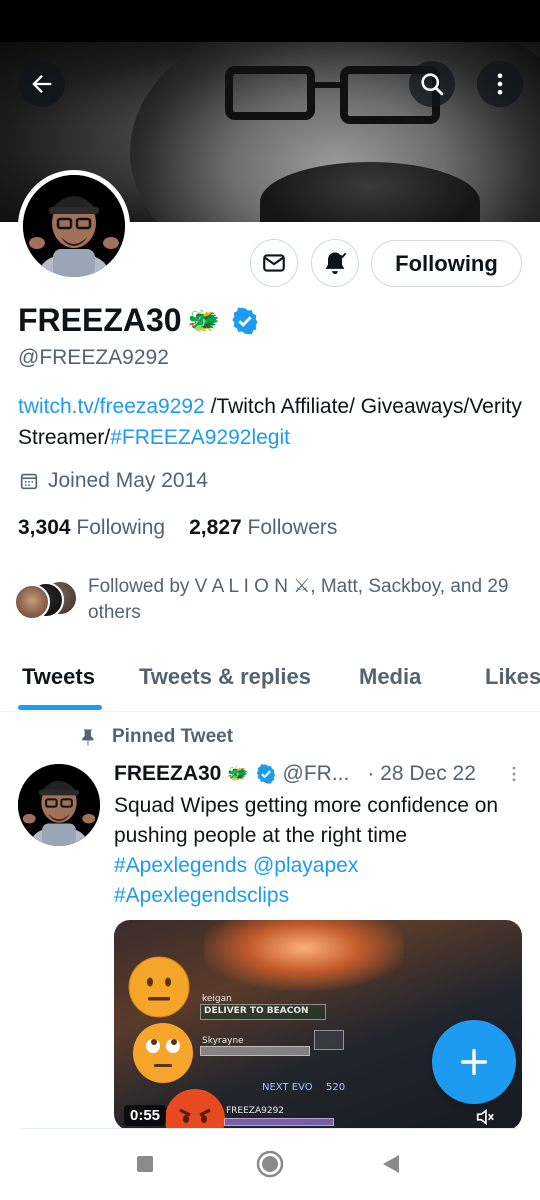 The height and width of the screenshot is (1200, 540). I want to click on pinned-label-row: Pinned Tweet, so click(155, 737).